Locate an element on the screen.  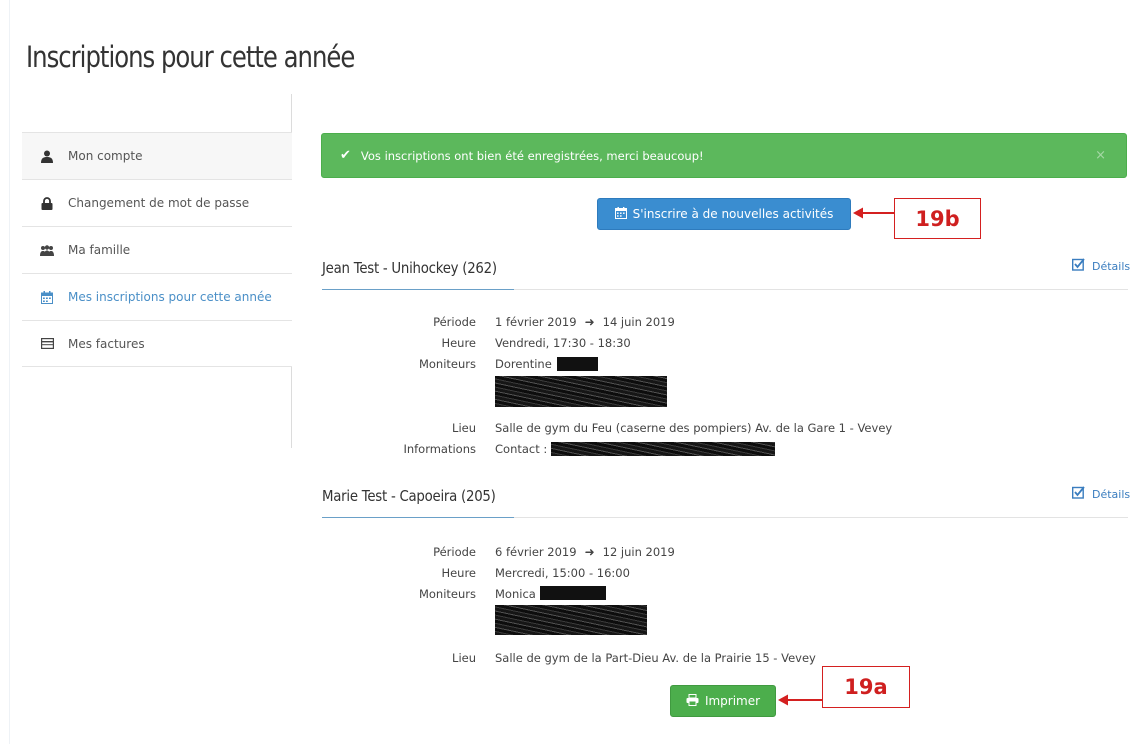
invoice-icon is located at coordinates (47, 344).